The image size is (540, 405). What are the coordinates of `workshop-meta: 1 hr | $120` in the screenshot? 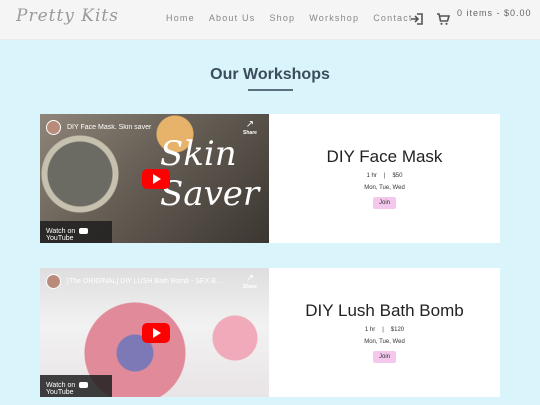 It's located at (384, 330).